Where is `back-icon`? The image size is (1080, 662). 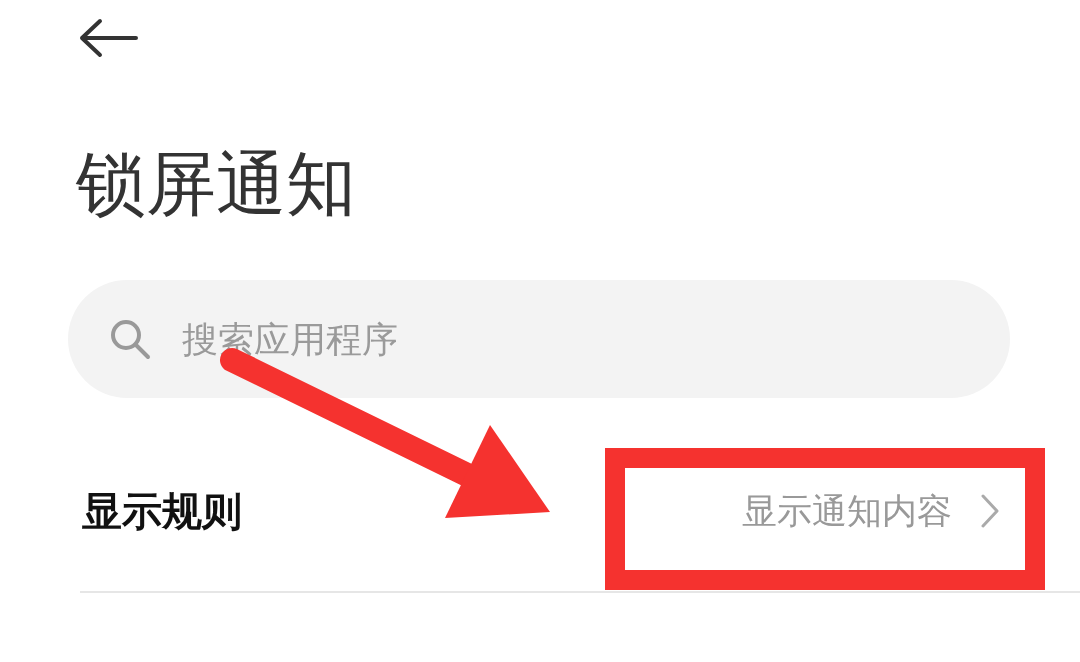 back-icon is located at coordinates (108, 38).